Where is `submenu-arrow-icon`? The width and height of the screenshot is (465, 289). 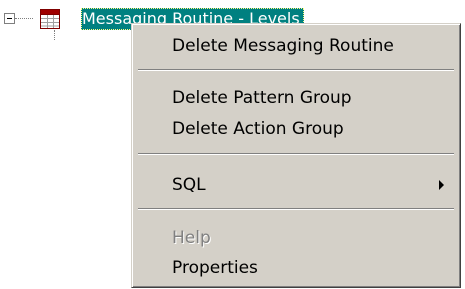
submenu-arrow-icon is located at coordinates (441, 185).